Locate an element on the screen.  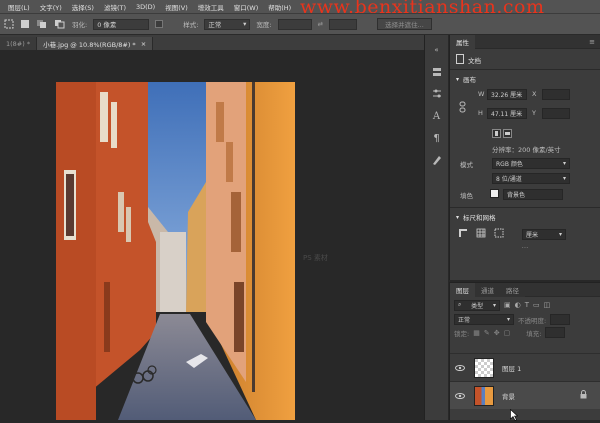
document-icon is located at coordinates (460, 60).